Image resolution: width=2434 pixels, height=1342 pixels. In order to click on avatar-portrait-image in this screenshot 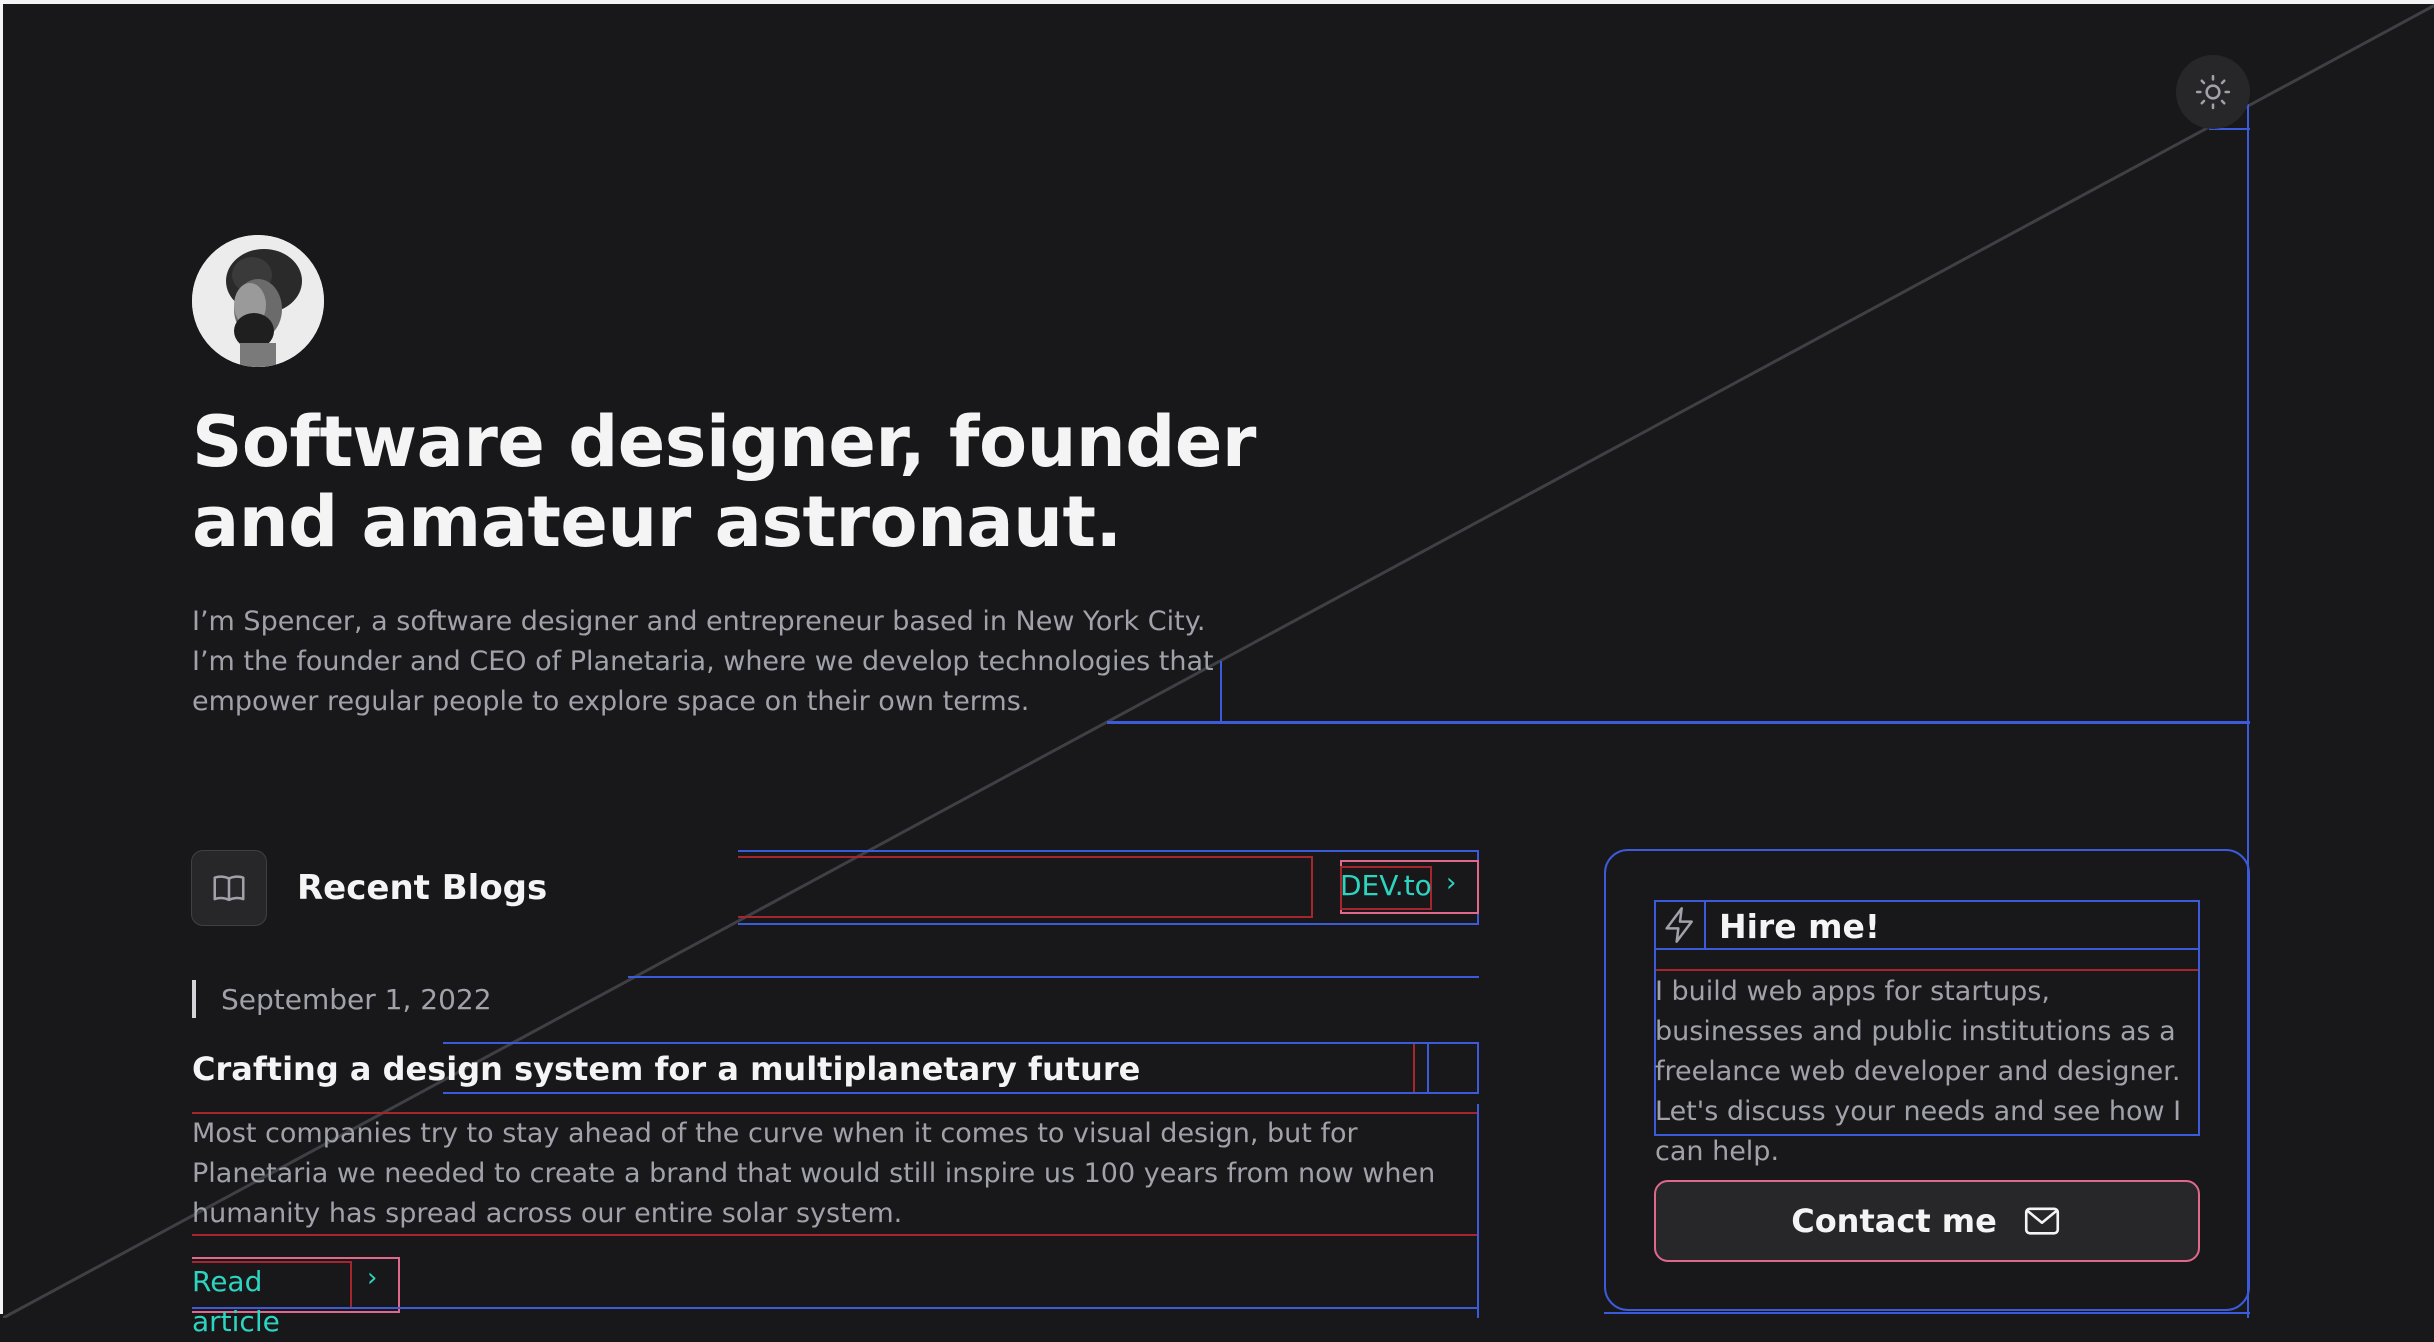, I will do `click(258, 301)`.